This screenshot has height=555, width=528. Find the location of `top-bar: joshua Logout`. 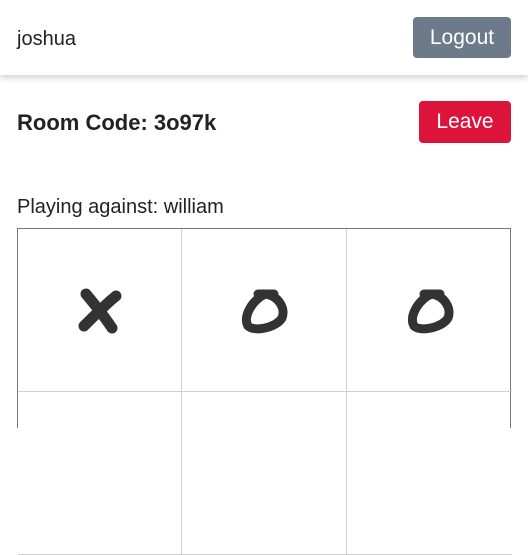

top-bar: joshua Logout is located at coordinates (264, 37).